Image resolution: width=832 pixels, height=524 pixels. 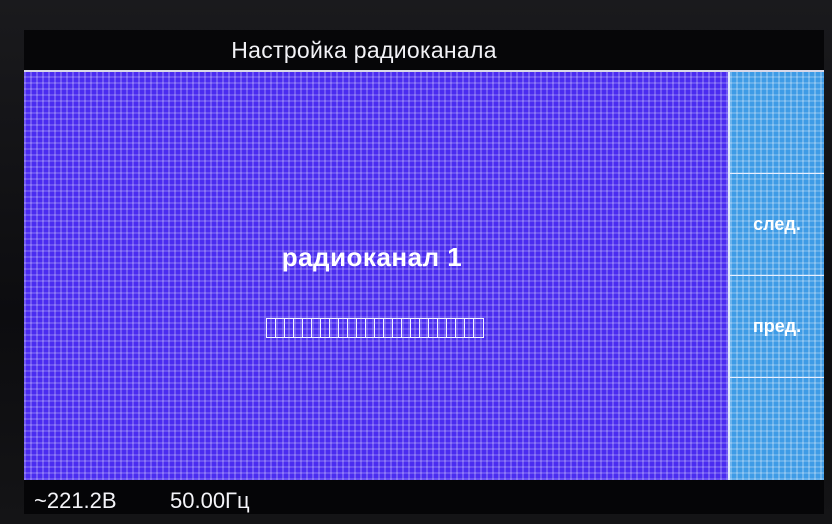 What do you see at coordinates (210, 500) in the screenshot?
I see `frequency-readout: 50.00Гц` at bounding box center [210, 500].